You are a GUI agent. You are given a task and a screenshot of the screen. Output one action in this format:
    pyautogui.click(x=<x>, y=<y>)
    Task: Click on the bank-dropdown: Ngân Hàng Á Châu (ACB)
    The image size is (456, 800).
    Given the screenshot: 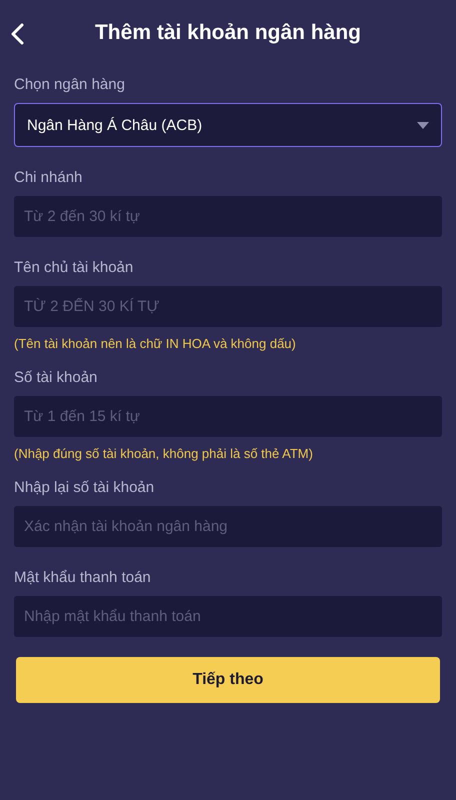 What is the action you would take?
    pyautogui.click(x=228, y=125)
    